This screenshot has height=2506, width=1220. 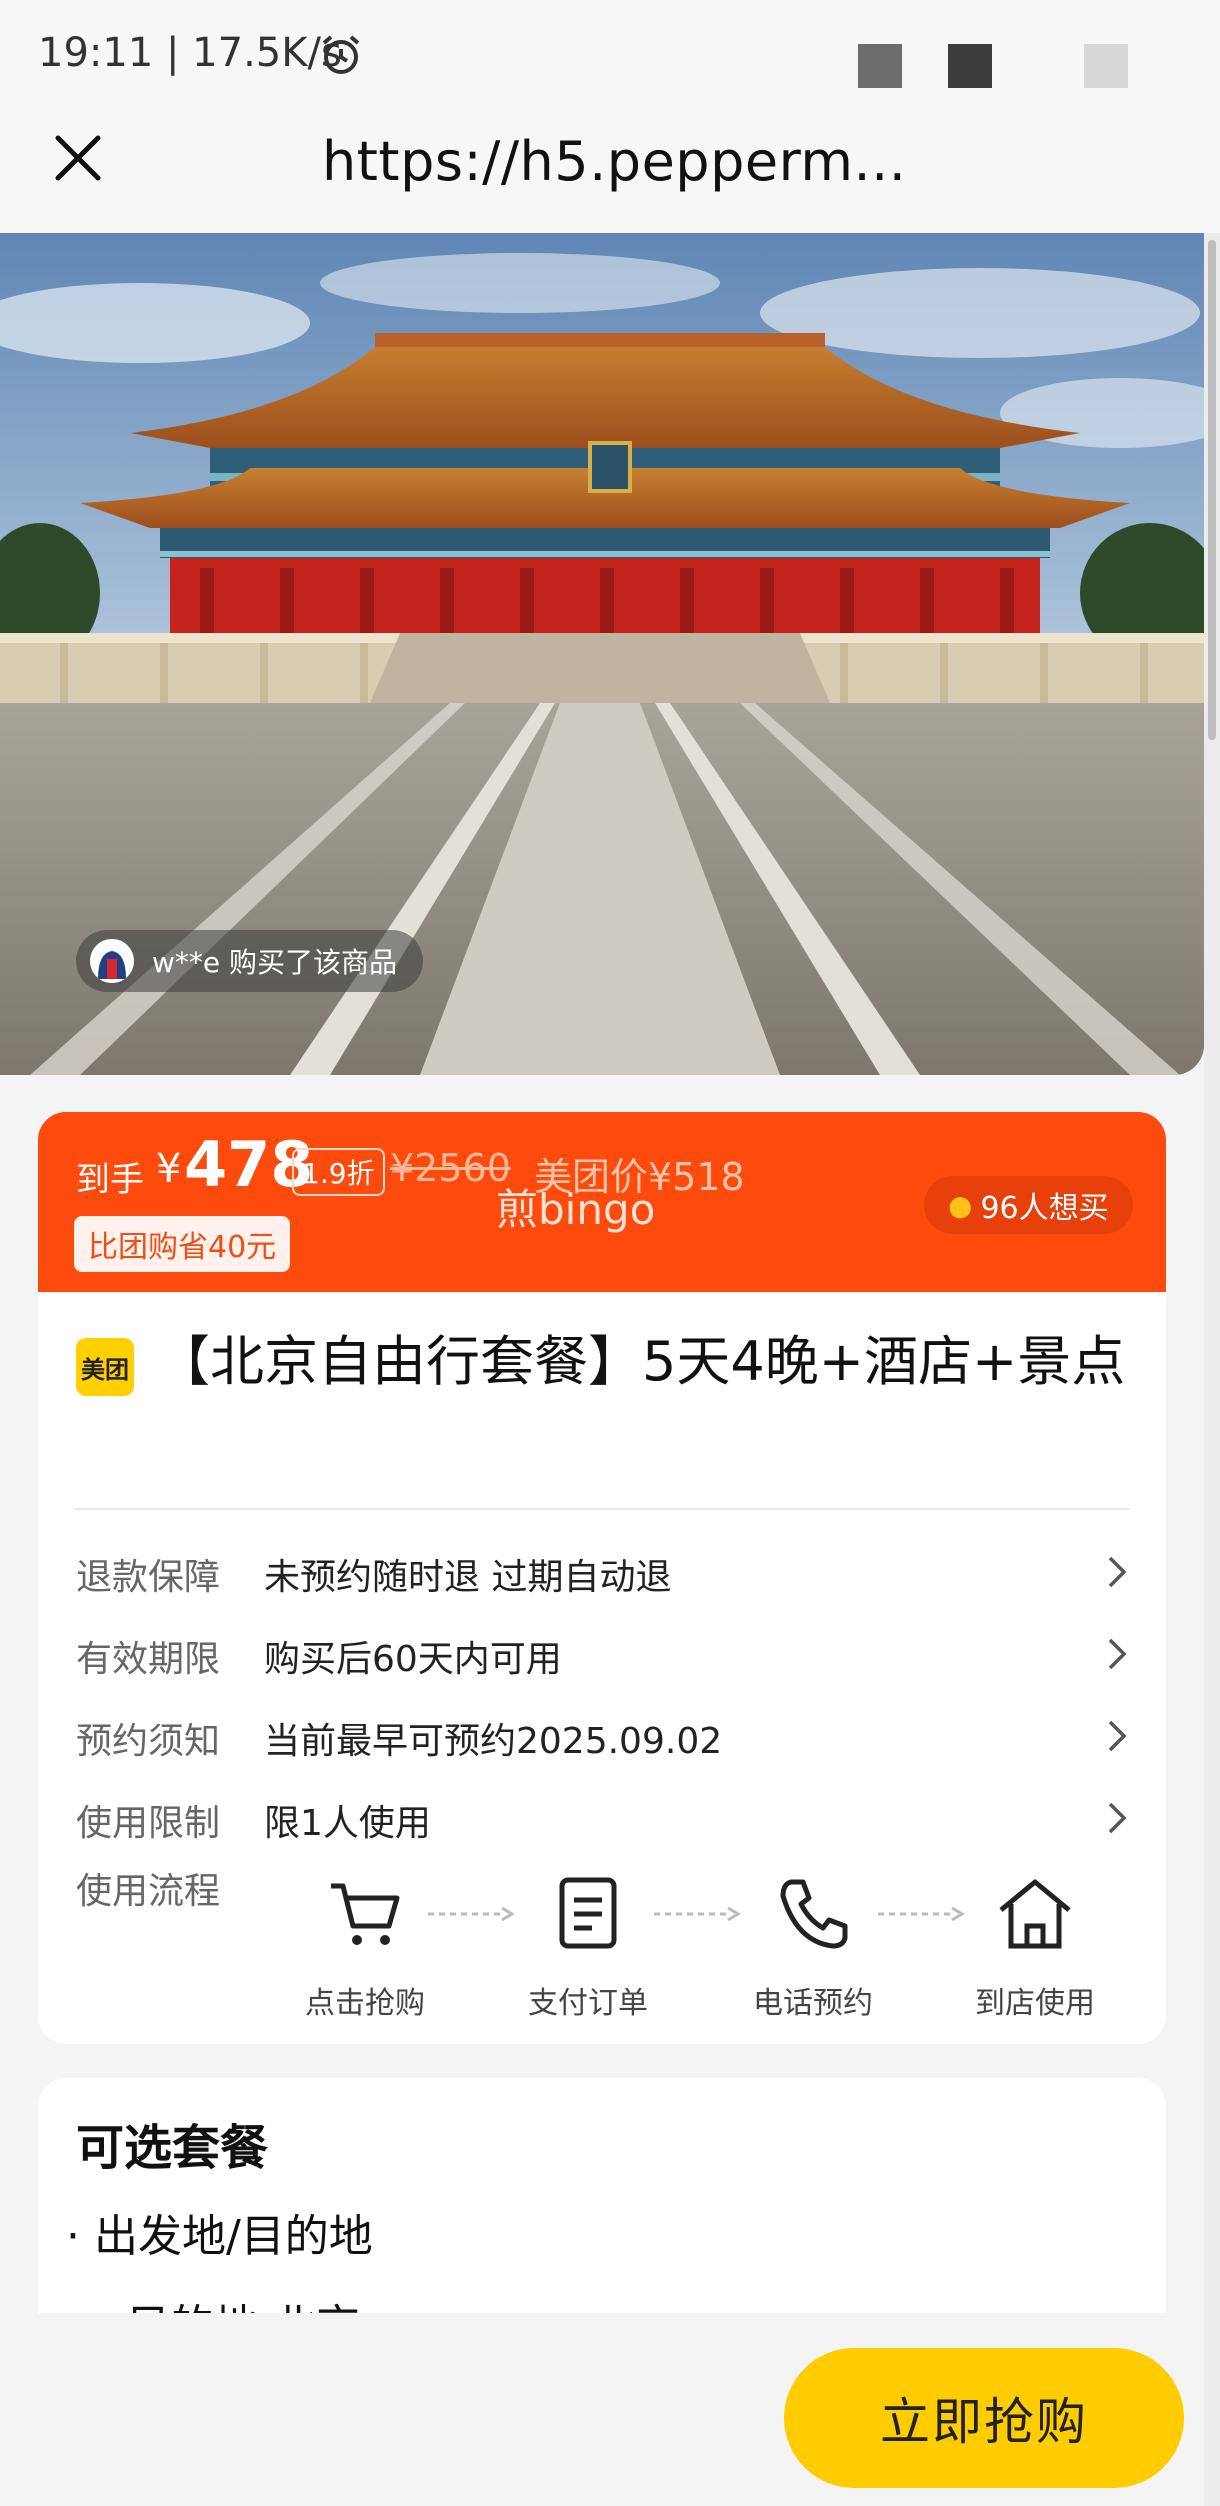 I want to click on divider, so click(x=602, y=1509).